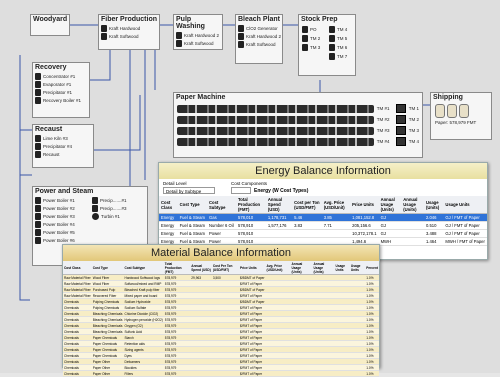 The image size is (500, 377). Describe the element at coordinates (298, 130) in the screenshot. I see `paper-machine-row: TM #3 TM 3` at that location.